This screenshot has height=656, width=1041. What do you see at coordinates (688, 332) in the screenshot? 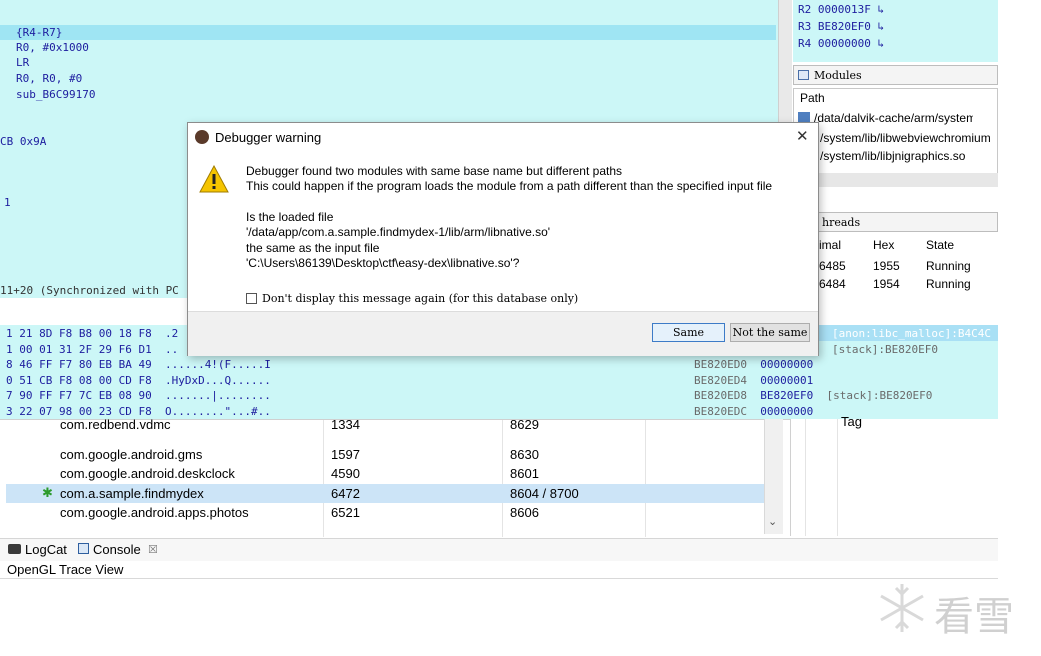
I see `same-button: Same` at bounding box center [688, 332].